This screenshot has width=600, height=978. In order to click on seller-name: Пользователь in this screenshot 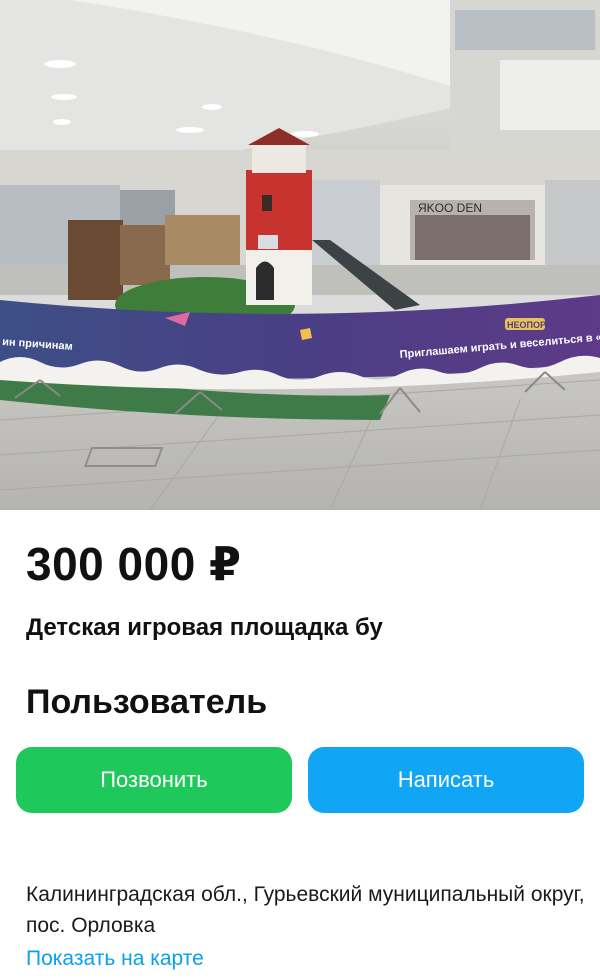, I will do `click(146, 702)`.